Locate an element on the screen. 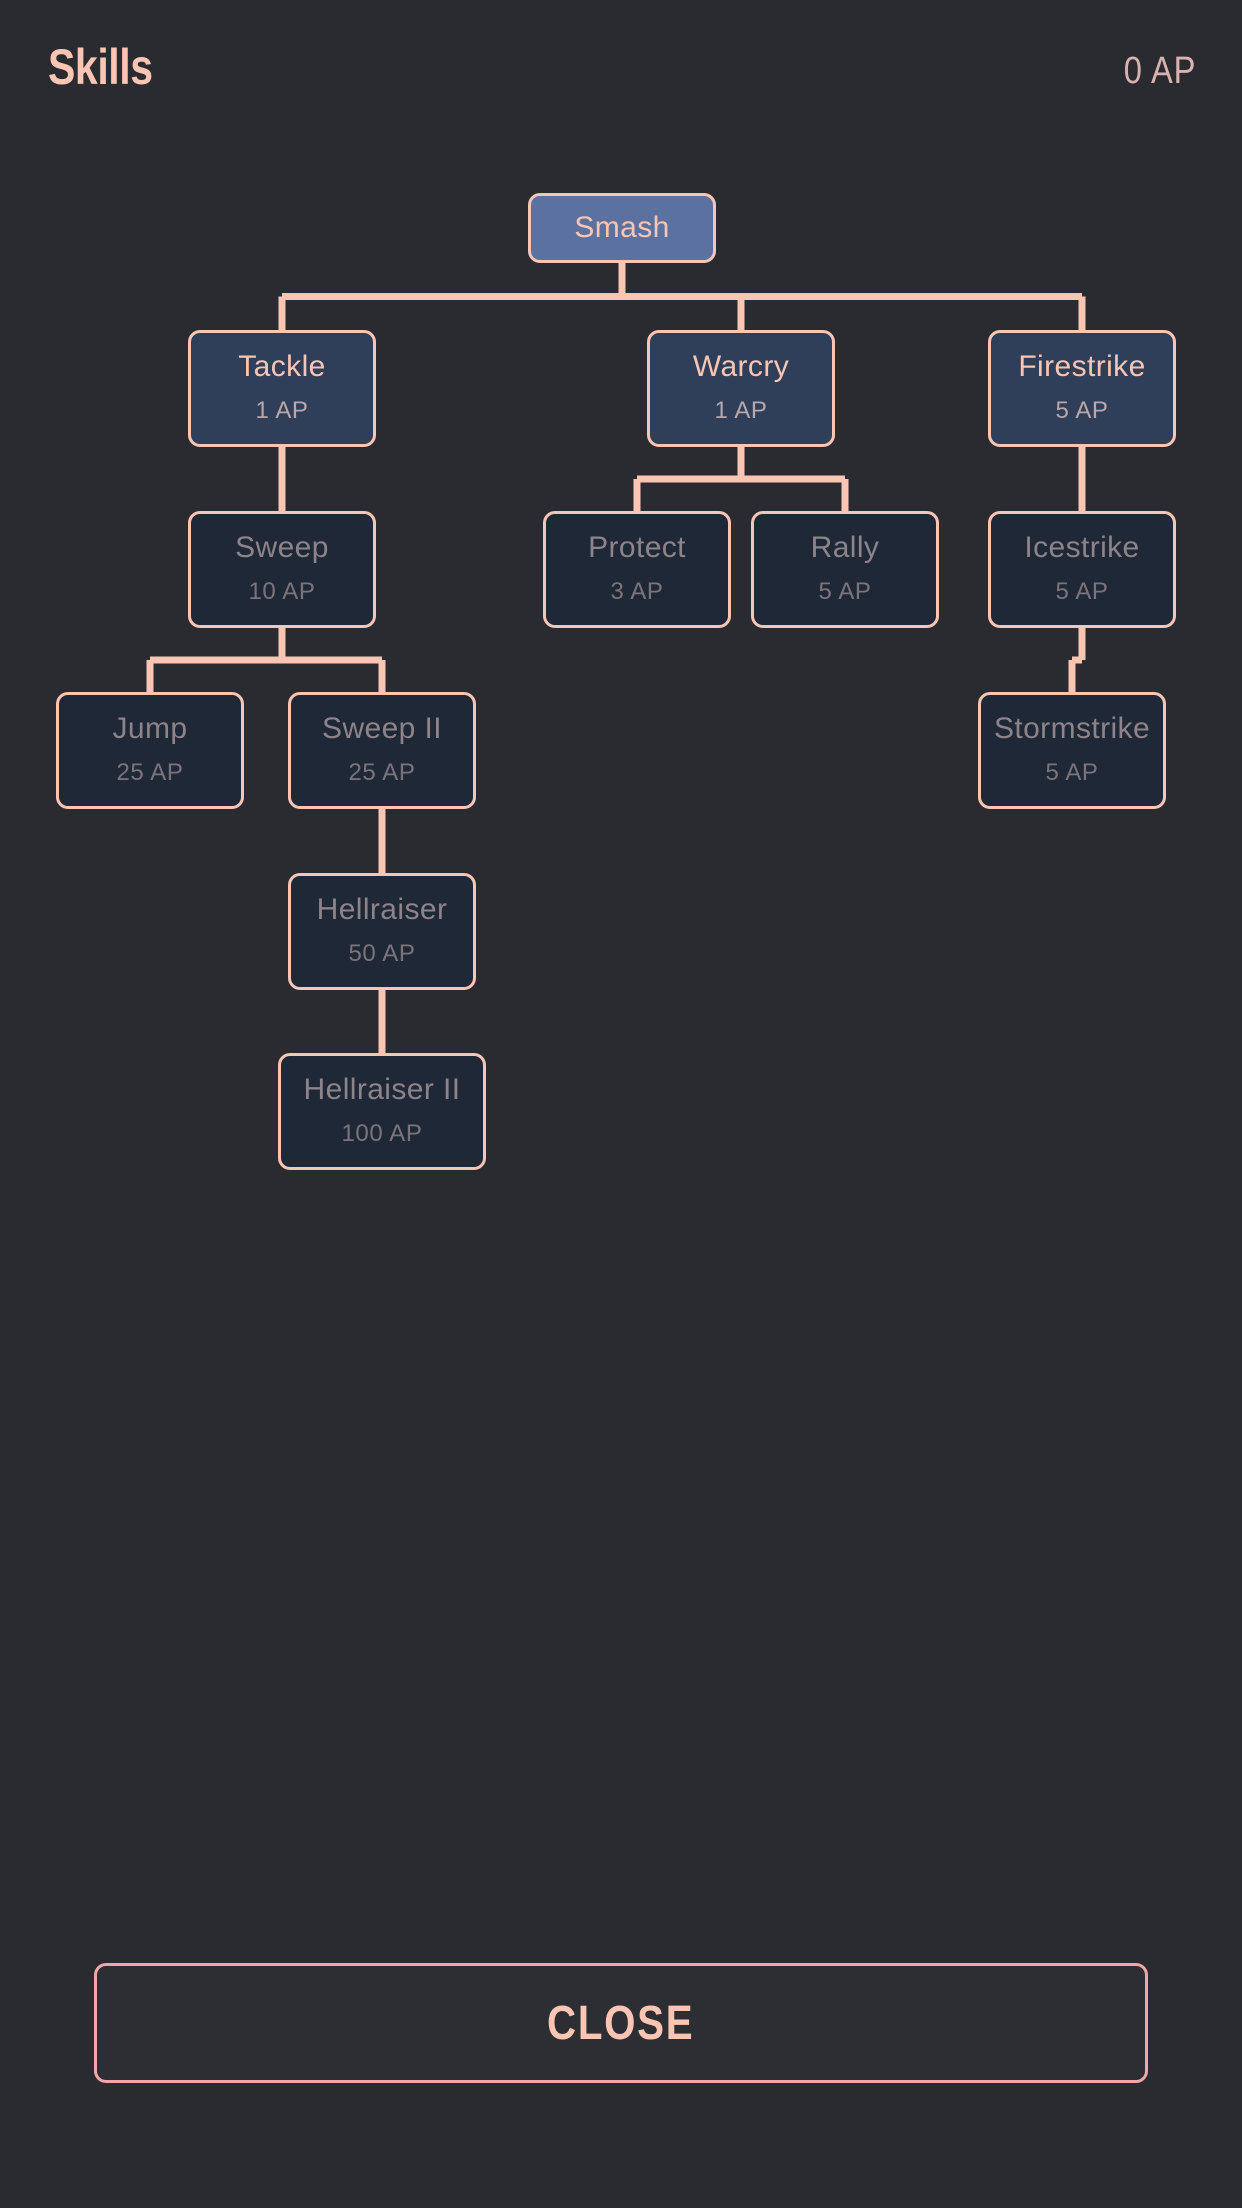 Image resolution: width=1242 pixels, height=2208 pixels. skill-node-cost: 50 AP is located at coordinates (382, 953).